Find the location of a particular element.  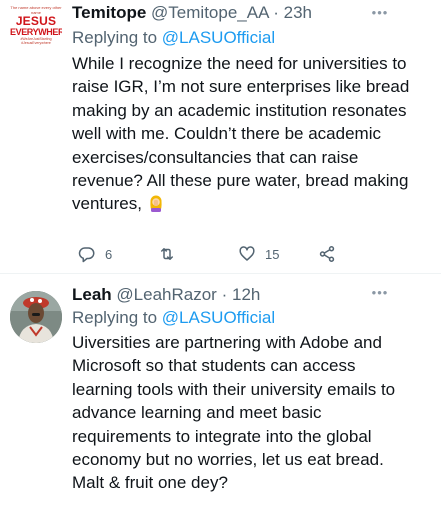

tweet-header: Temitope @Temitope_AA · 23h is located at coordinates (192, 13).